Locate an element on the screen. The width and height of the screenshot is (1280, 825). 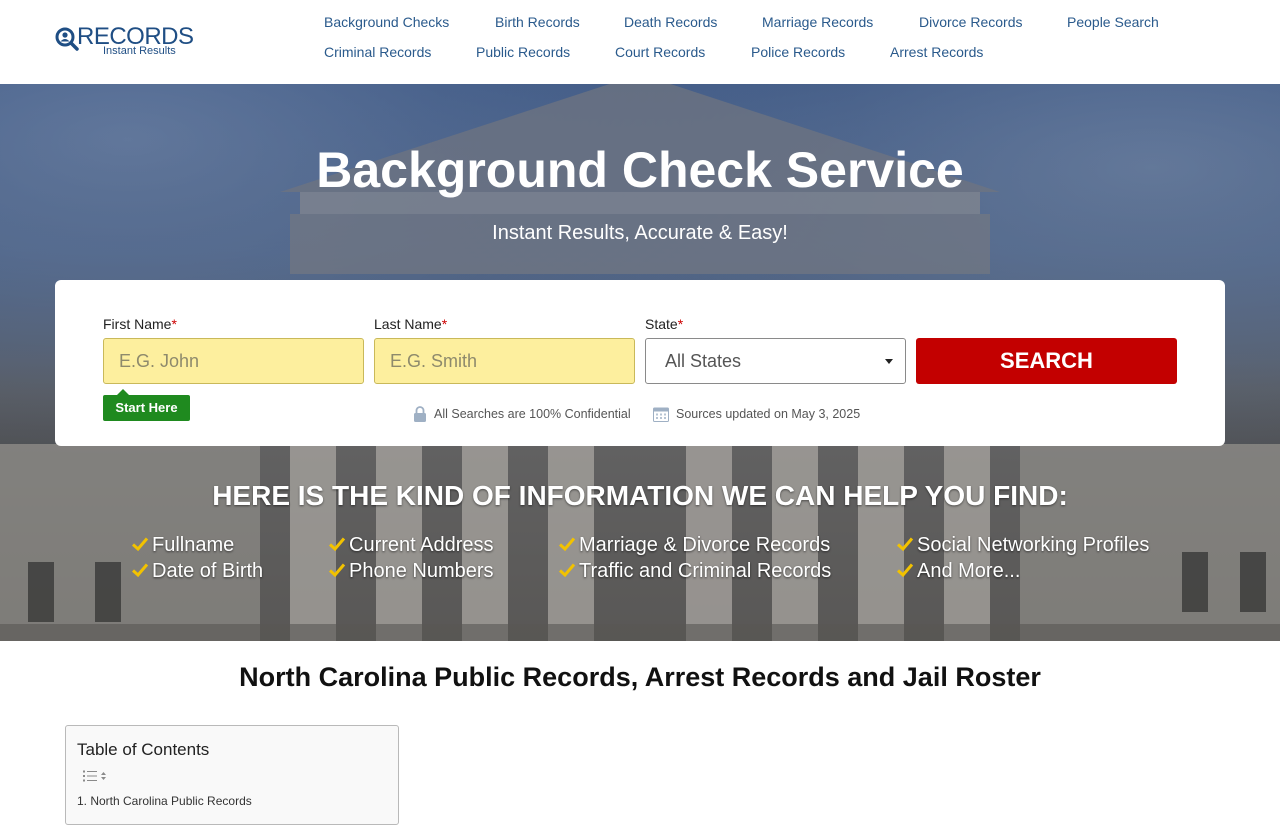
confidential-note: All Searches are 100% Confidential is located at coordinates (532, 414).